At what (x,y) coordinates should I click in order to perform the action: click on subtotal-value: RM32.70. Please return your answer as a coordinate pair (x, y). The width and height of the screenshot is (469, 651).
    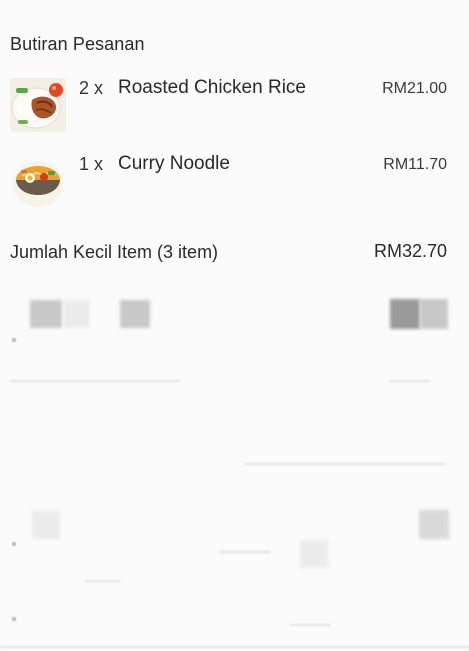
    Looking at the image, I should click on (410, 251).